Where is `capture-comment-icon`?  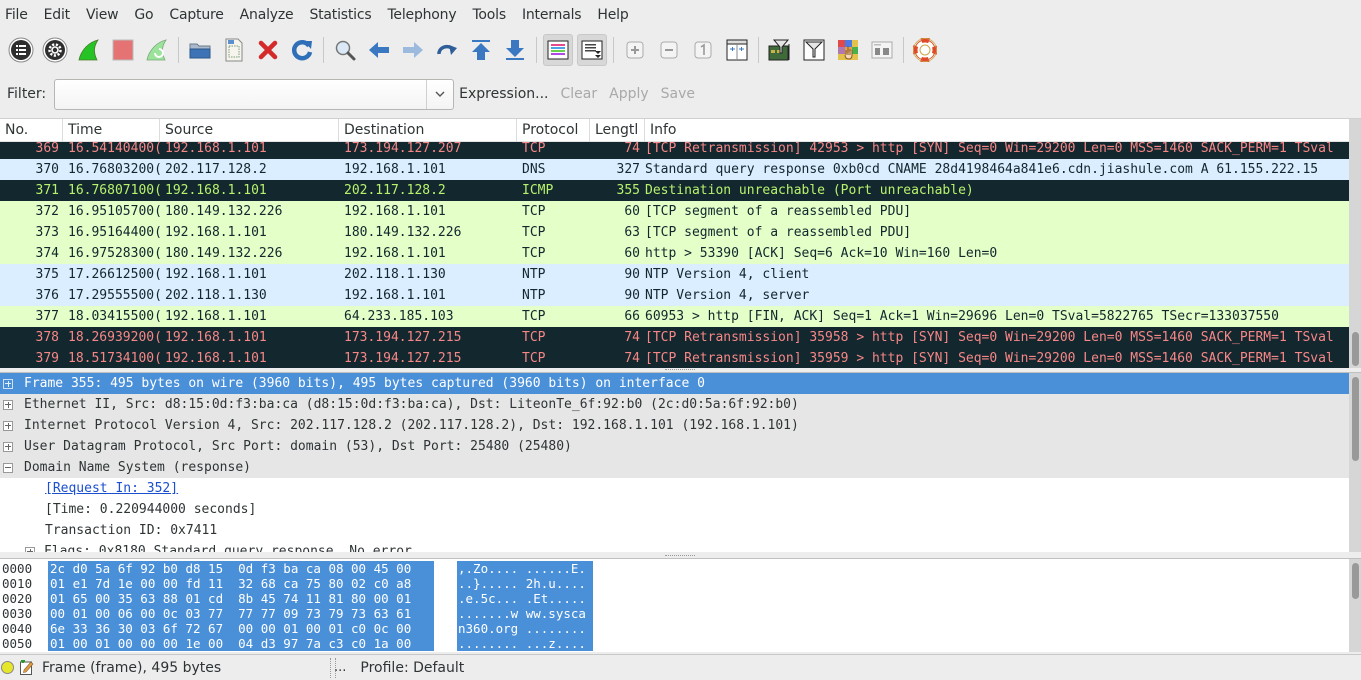 capture-comment-icon is located at coordinates (27, 667).